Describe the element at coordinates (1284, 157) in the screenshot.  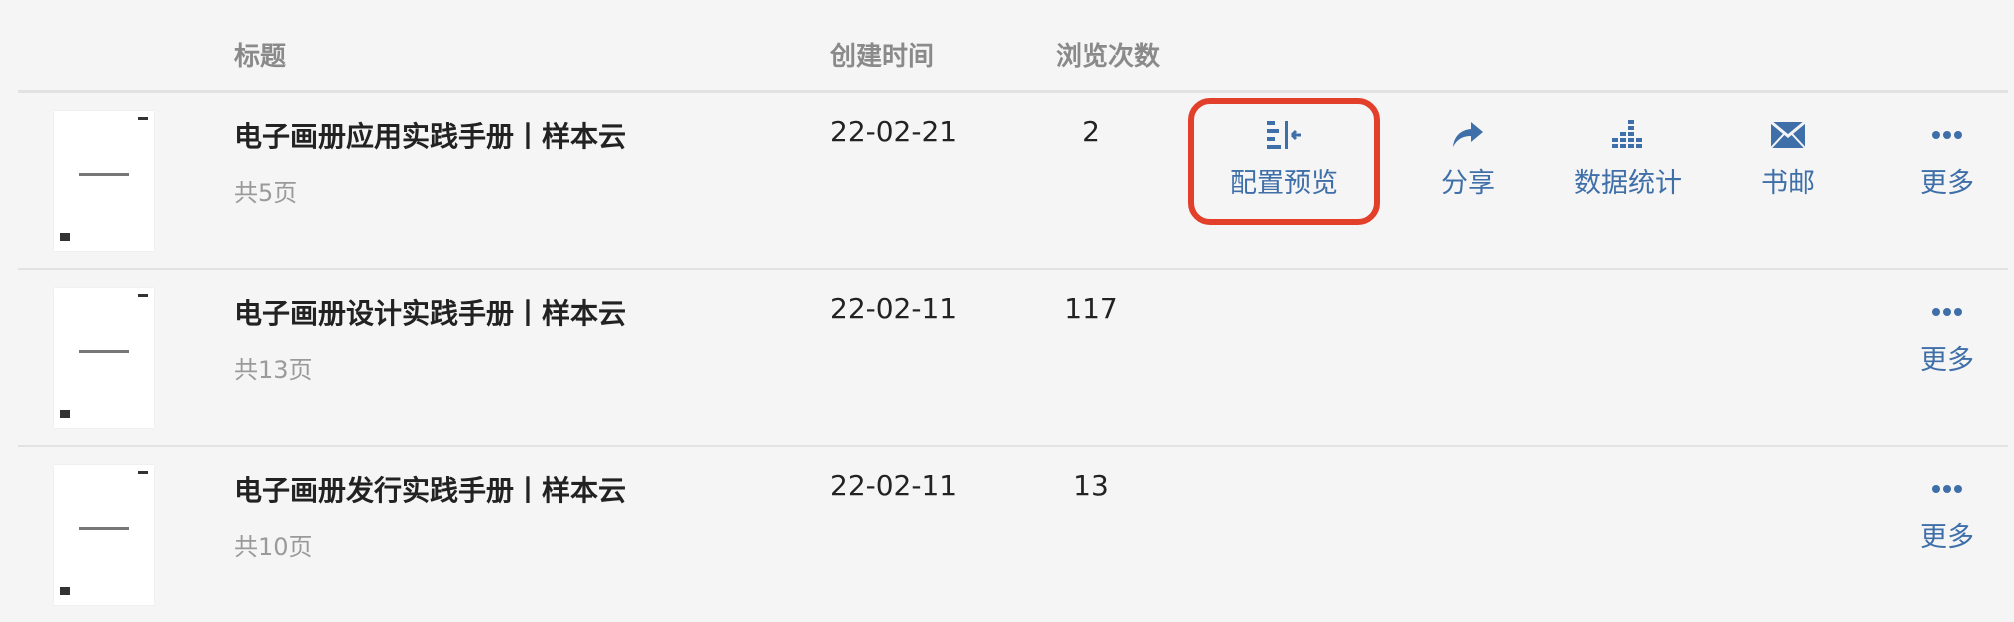
I see `preview-config-button: 配置预览` at that location.